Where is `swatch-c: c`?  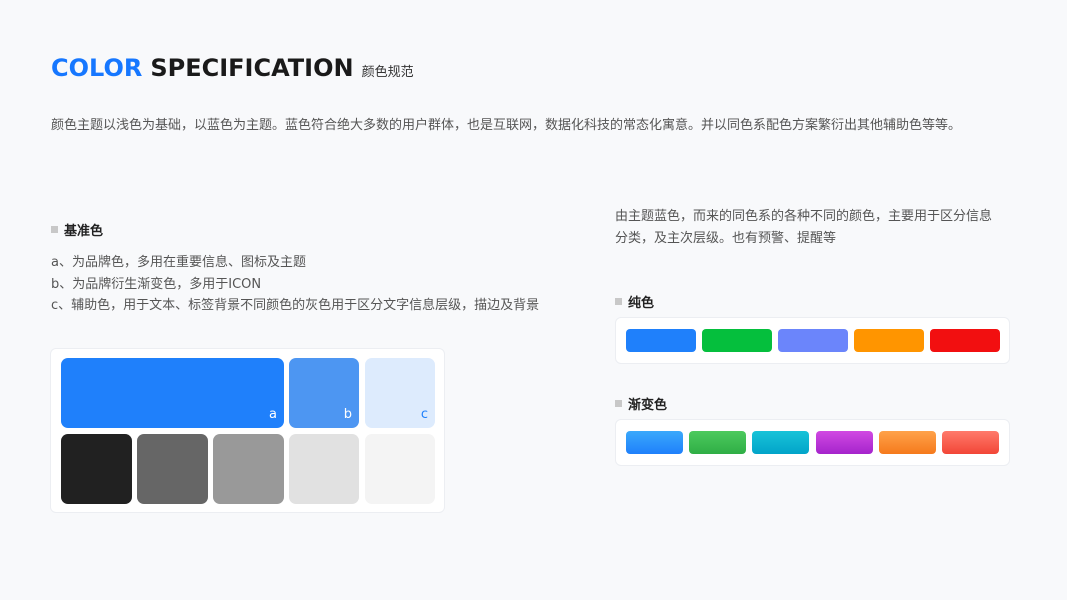 swatch-c: c is located at coordinates (400, 393).